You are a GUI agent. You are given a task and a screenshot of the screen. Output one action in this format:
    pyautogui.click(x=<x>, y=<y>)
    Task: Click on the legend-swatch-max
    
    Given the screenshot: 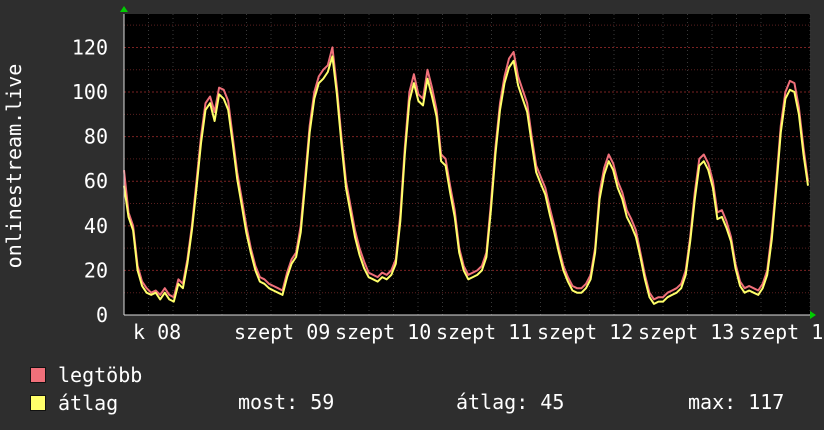 What is the action you would take?
    pyautogui.click(x=38, y=375)
    